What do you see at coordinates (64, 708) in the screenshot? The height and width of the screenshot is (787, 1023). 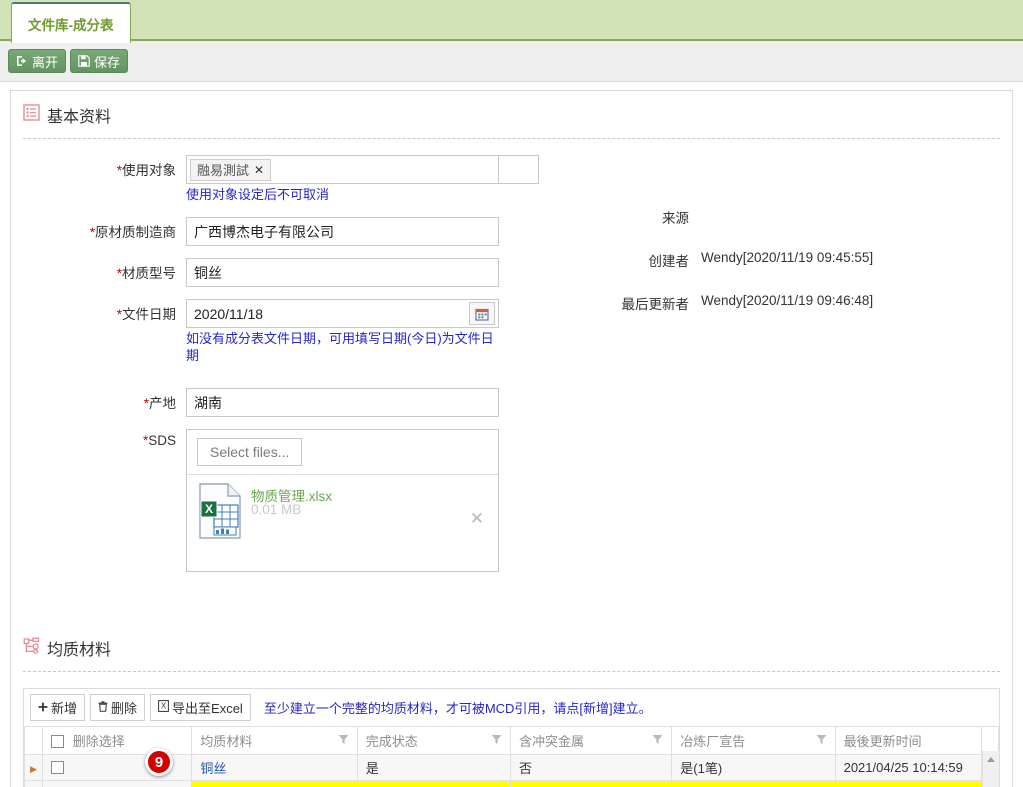 I see `add-row-button-label: 新增` at bounding box center [64, 708].